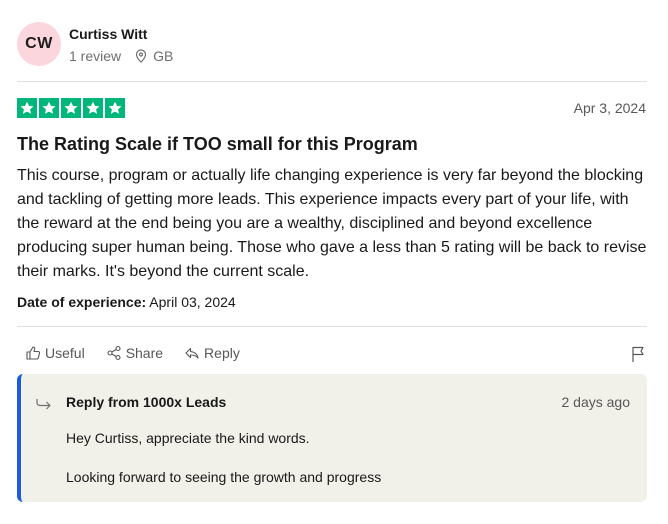  I want to click on review-date: Apr 3, 2024, so click(609, 108).